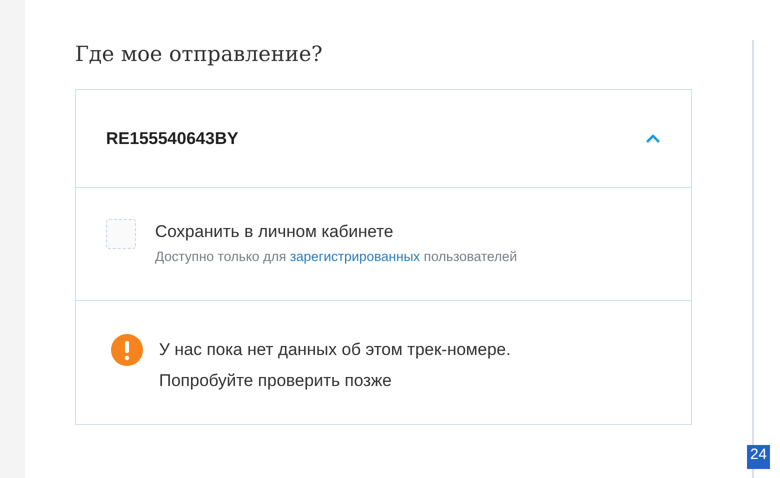 Image resolution: width=780 pixels, height=478 pixels. I want to click on checkbox-label: Сохранить в личном кабинете, so click(274, 232).